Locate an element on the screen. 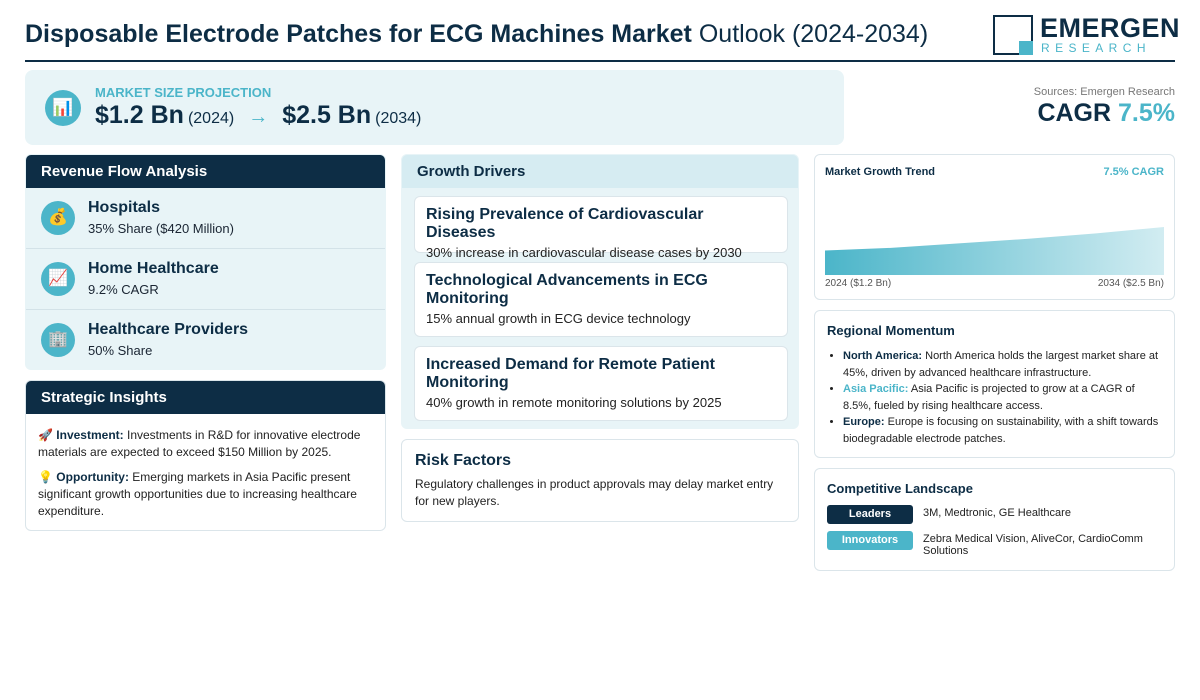  region-name: Asia Pacific: is located at coordinates (876, 389).